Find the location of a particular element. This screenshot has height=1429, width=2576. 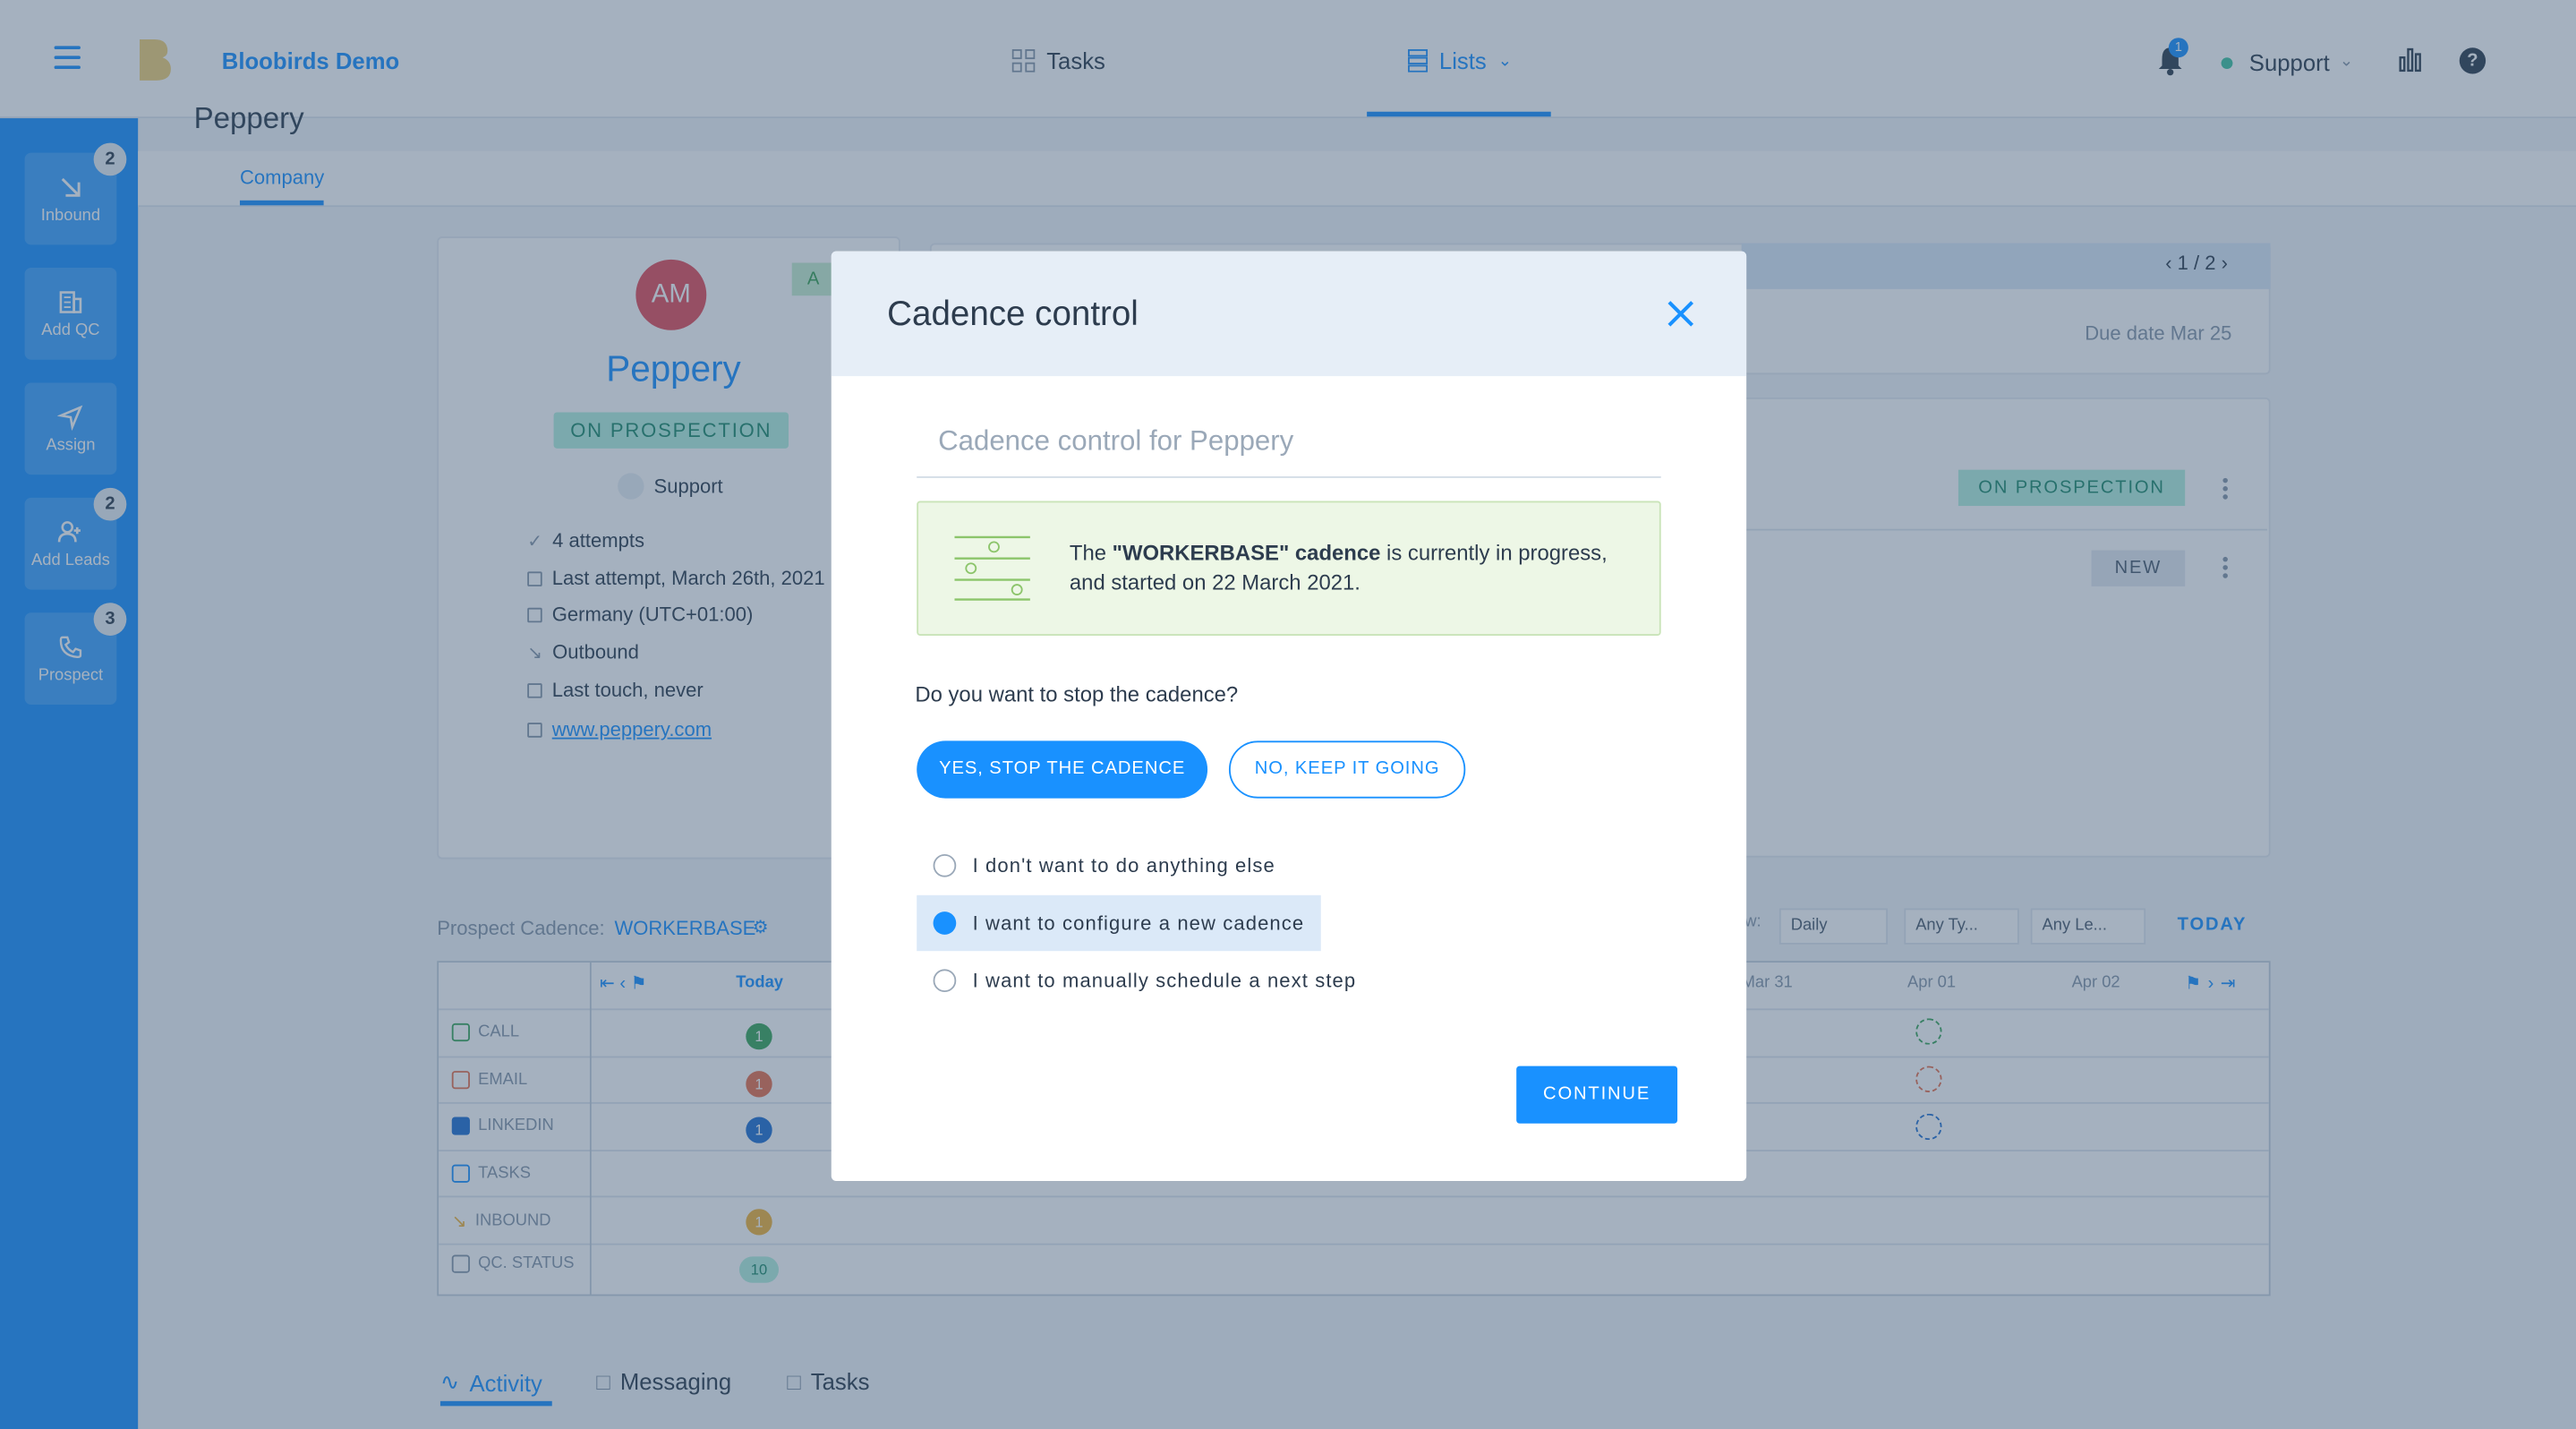

modal-subtitle: Cadence control for Peppery is located at coordinates (1116, 441).